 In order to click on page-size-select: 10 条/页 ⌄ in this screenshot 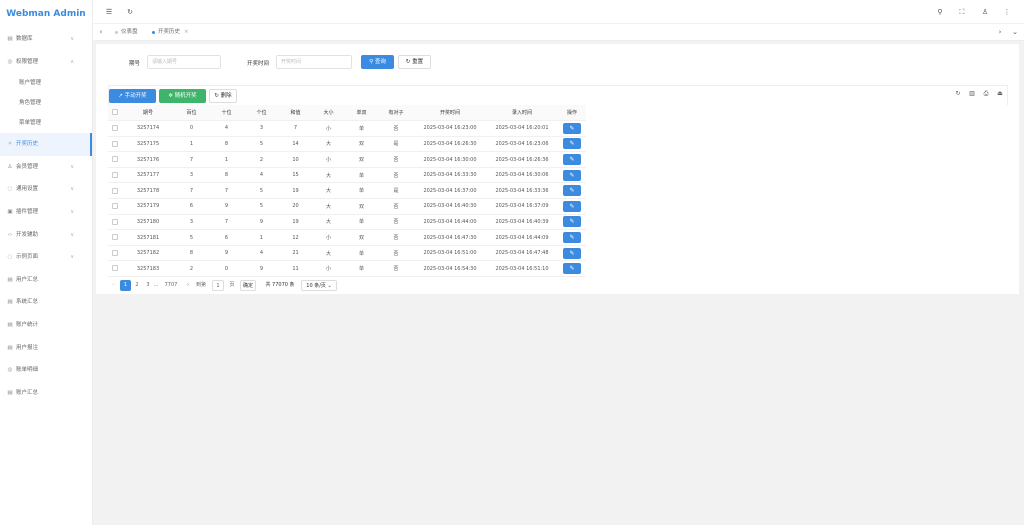, I will do `click(319, 285)`.